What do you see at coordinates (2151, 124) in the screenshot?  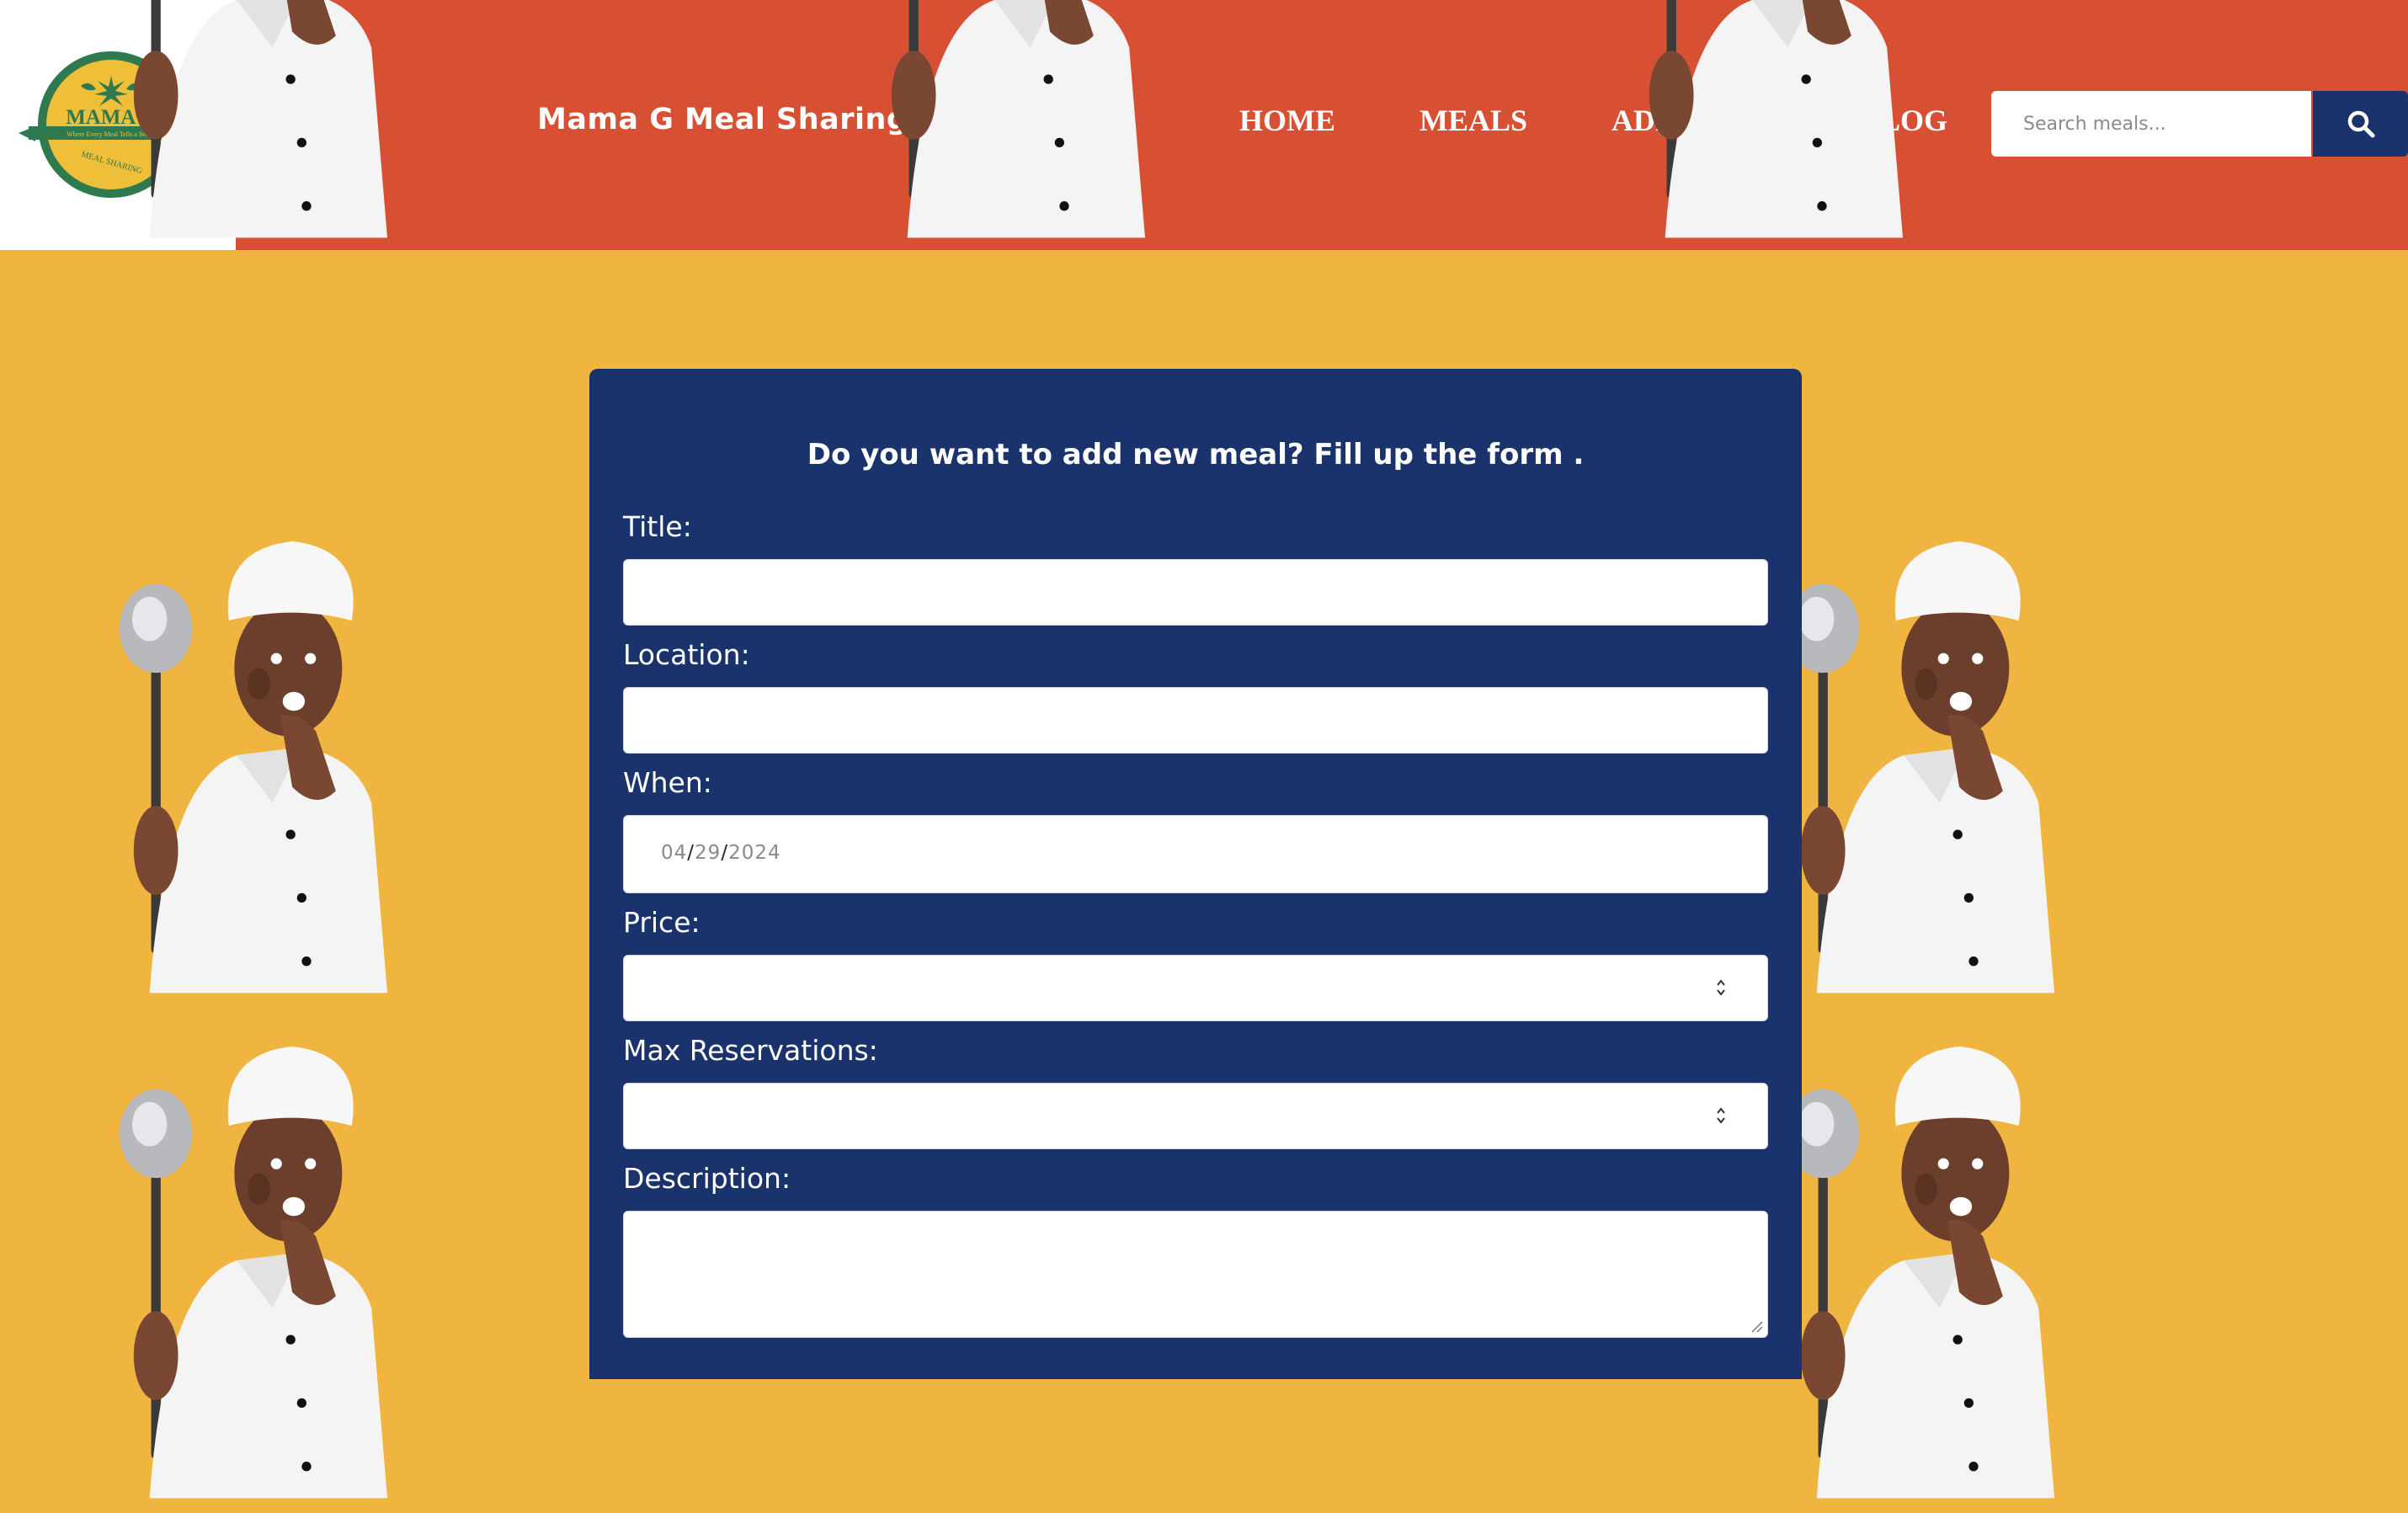 I see `search-input` at bounding box center [2151, 124].